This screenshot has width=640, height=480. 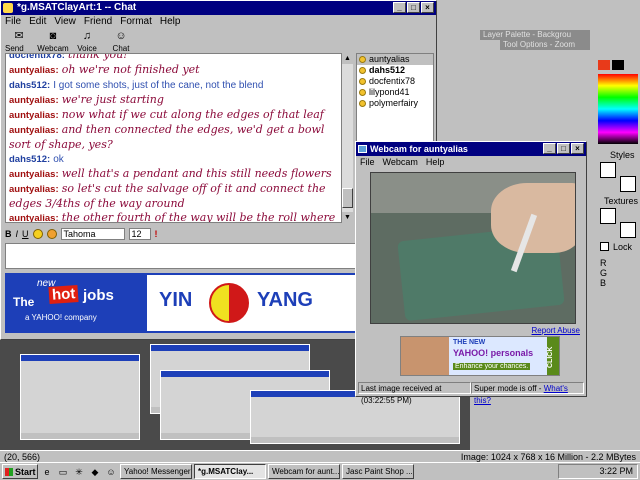 I want to click on menu-edit: Edit, so click(x=37, y=22).